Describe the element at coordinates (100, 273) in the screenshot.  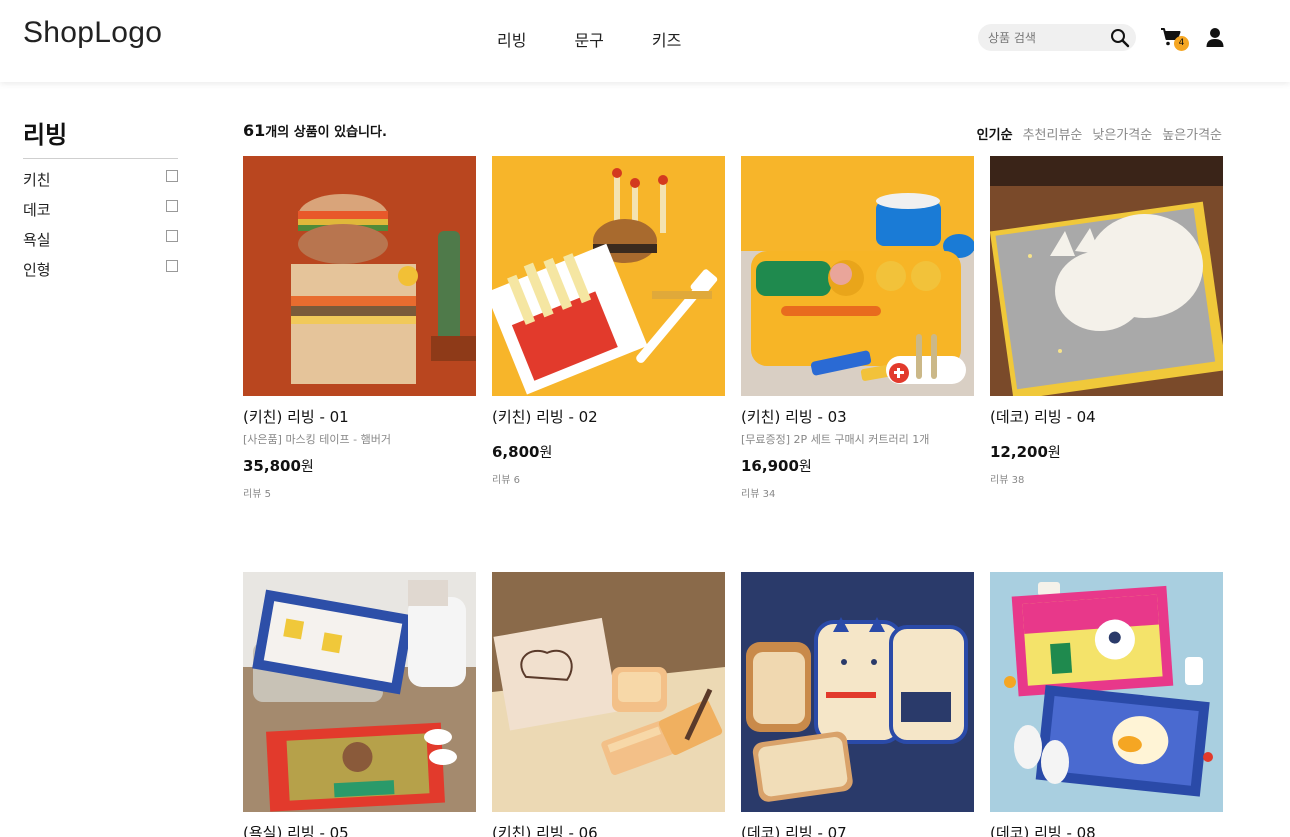
I see `filter-item-doll: 인형` at that location.